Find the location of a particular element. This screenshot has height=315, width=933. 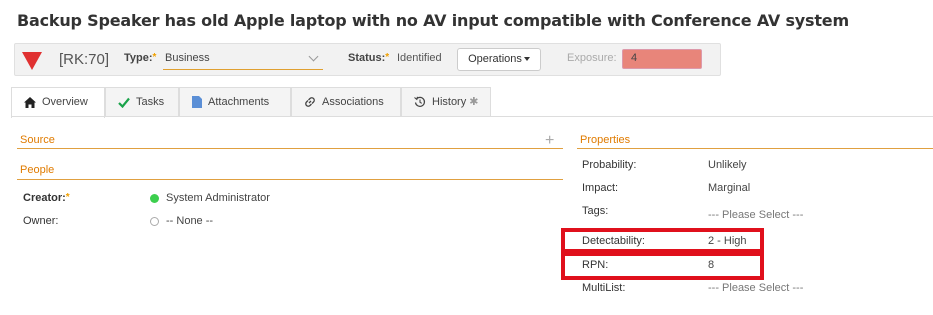

source-divider is located at coordinates (290, 148).